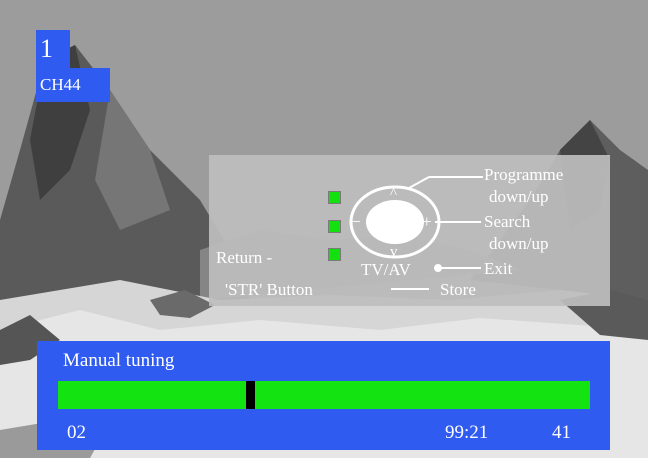  Describe the element at coordinates (119, 360) in the screenshot. I see `tuning-title: Manual tuning` at that location.